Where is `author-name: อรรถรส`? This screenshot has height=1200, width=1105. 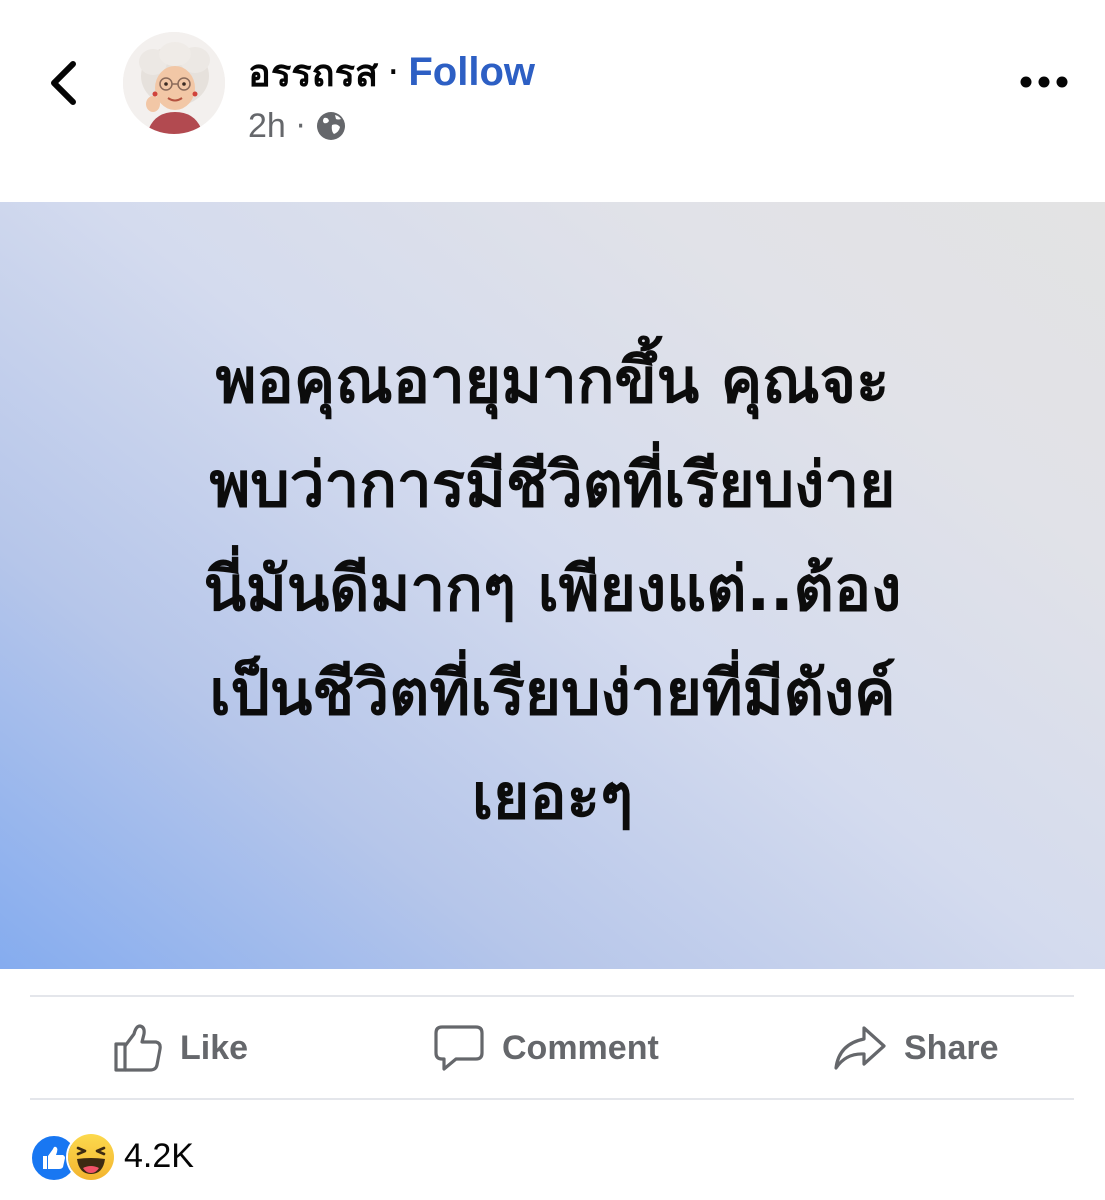 author-name: อรรถรส is located at coordinates (313, 72).